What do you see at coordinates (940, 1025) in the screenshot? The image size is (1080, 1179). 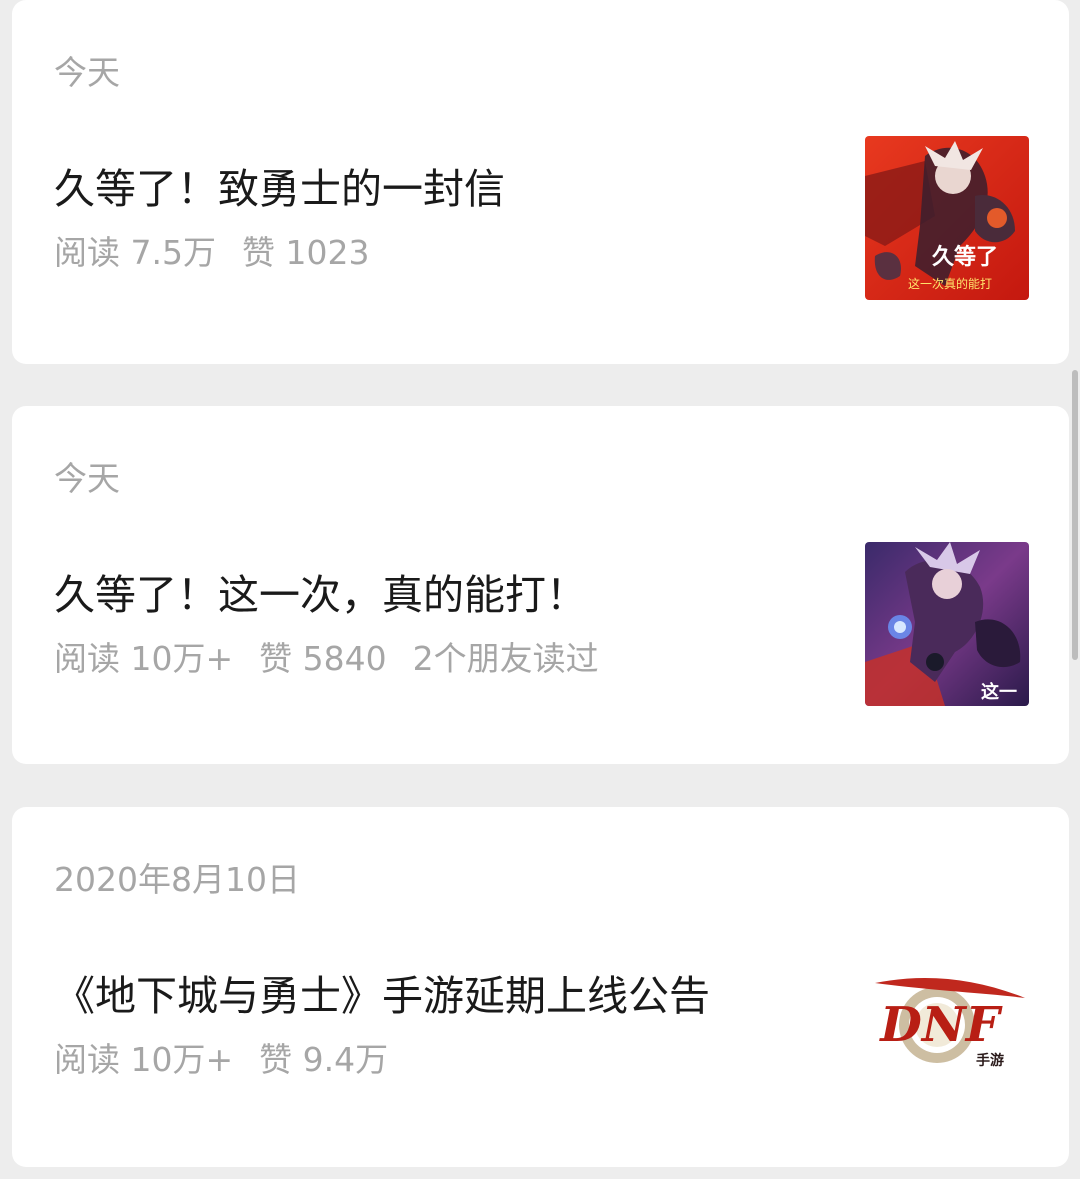 I see `logo-text: DNF` at bounding box center [940, 1025].